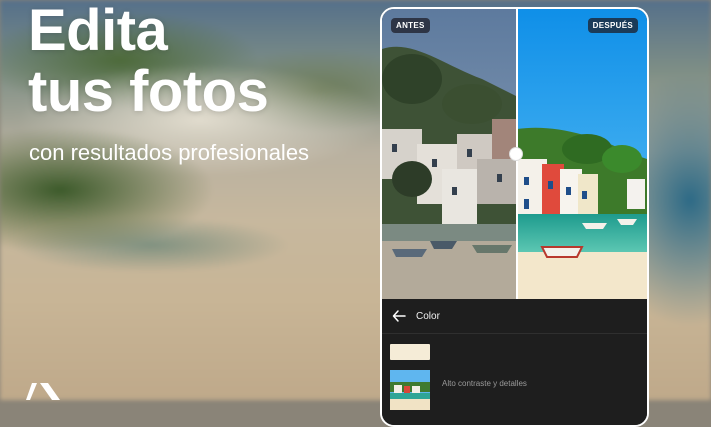 Image resolution: width=711 pixels, height=427 pixels. I want to click on after-image, so click(582, 154).